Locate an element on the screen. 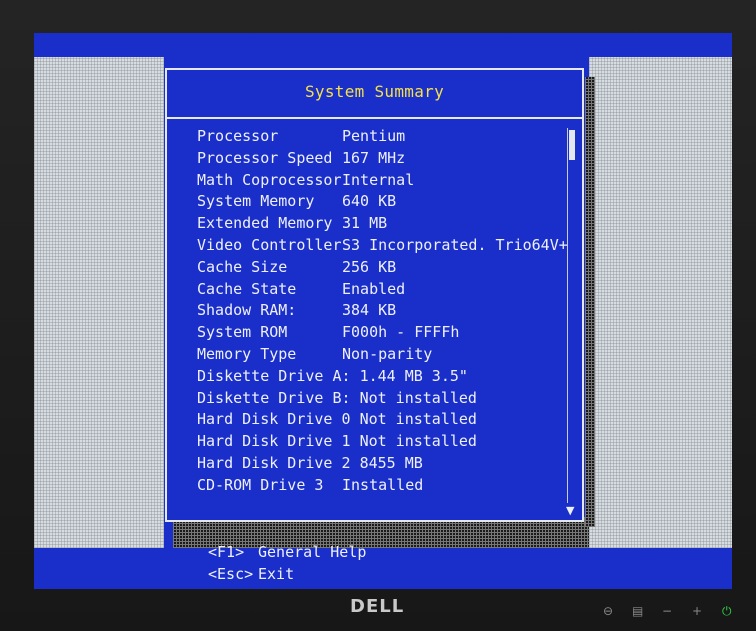 Image resolution: width=756 pixels, height=631 pixels. row-label: Diskette Drive A: is located at coordinates (274, 375).